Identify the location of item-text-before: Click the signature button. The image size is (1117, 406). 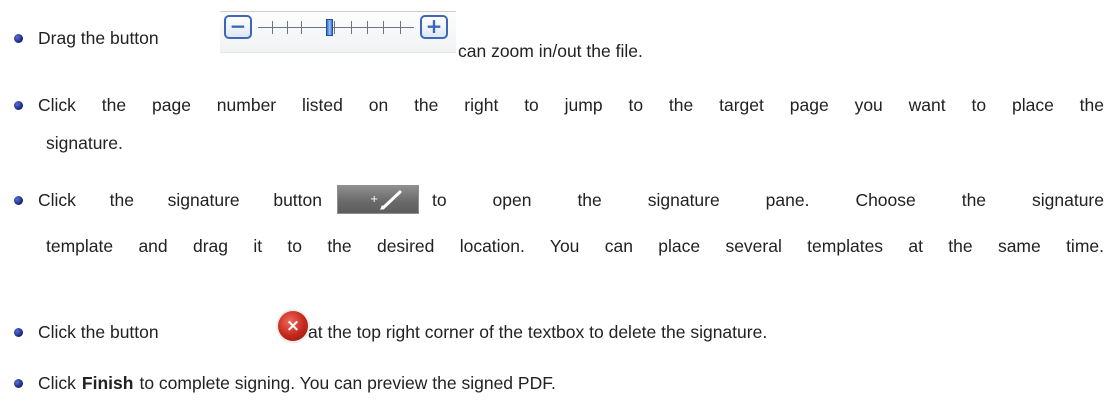
(180, 200).